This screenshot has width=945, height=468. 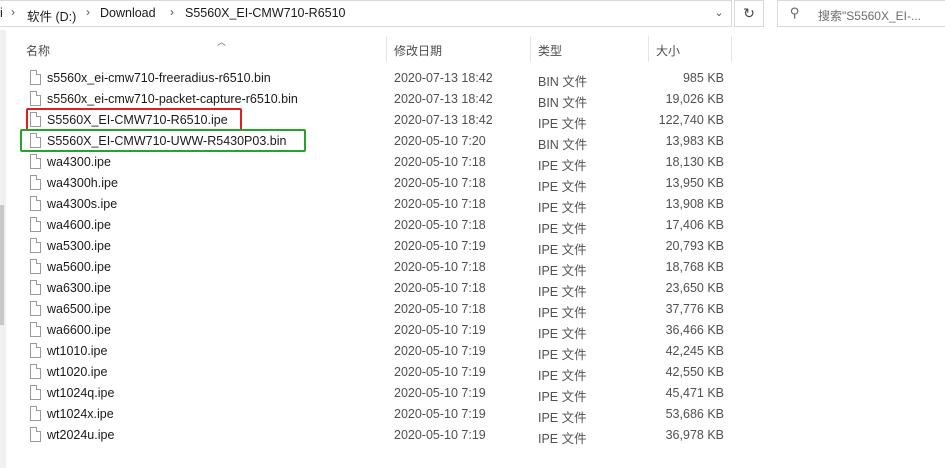 I want to click on file-date: 2020-05-10 7:20, so click(x=440, y=141).